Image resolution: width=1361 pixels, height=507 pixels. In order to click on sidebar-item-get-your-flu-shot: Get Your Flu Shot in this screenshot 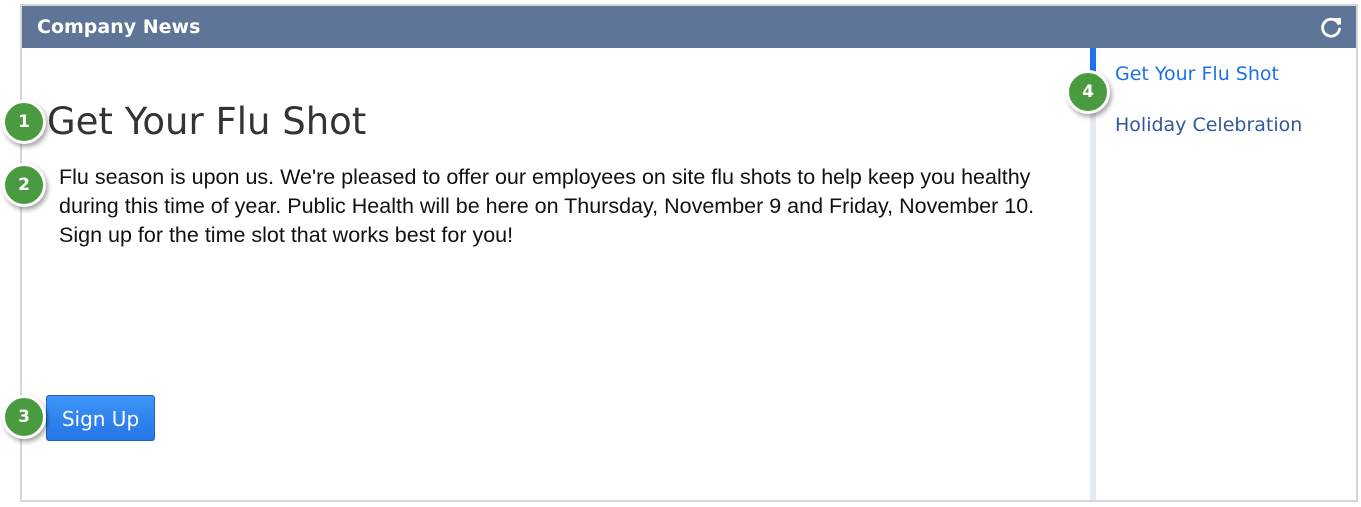, I will do `click(1224, 71)`.